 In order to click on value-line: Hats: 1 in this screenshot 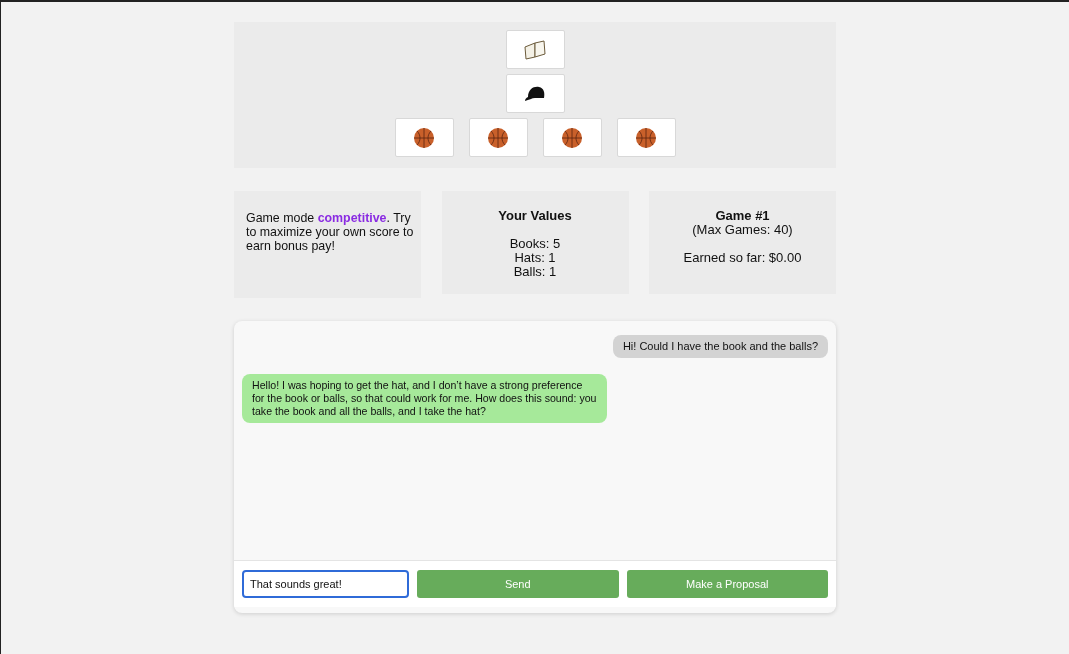, I will do `click(535, 258)`.